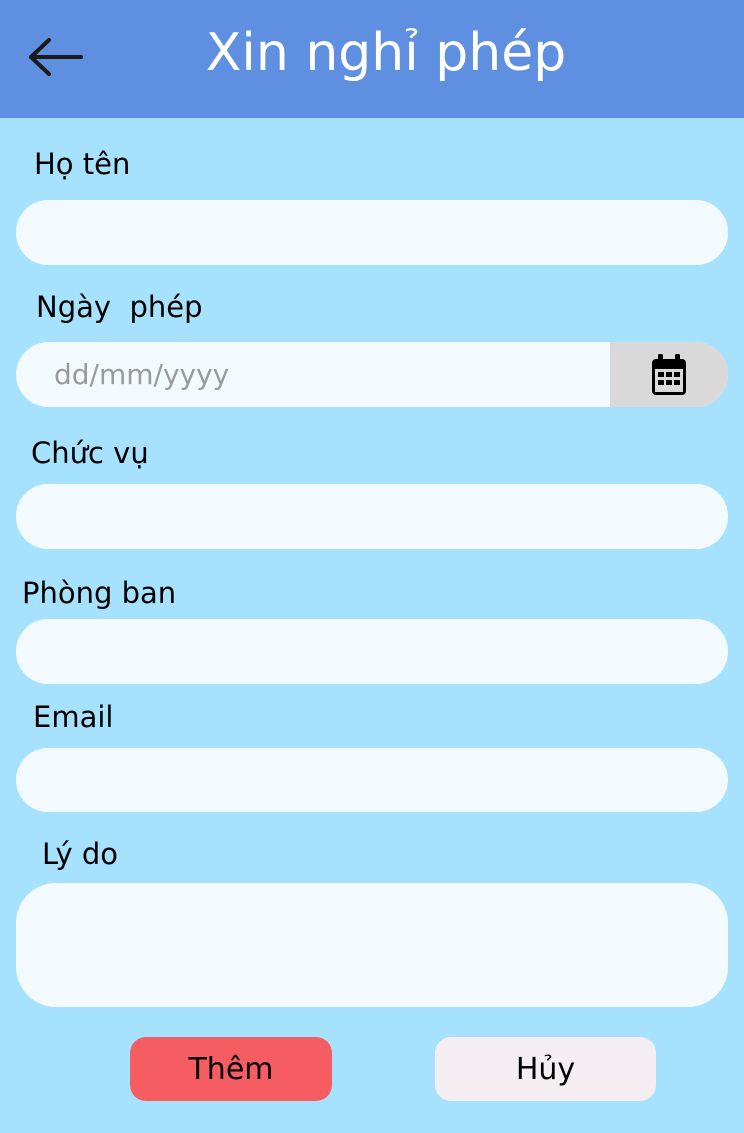 The image size is (744, 1133). Describe the element at coordinates (119, 307) in the screenshot. I see `leave-date-label: Ngày phép` at that location.